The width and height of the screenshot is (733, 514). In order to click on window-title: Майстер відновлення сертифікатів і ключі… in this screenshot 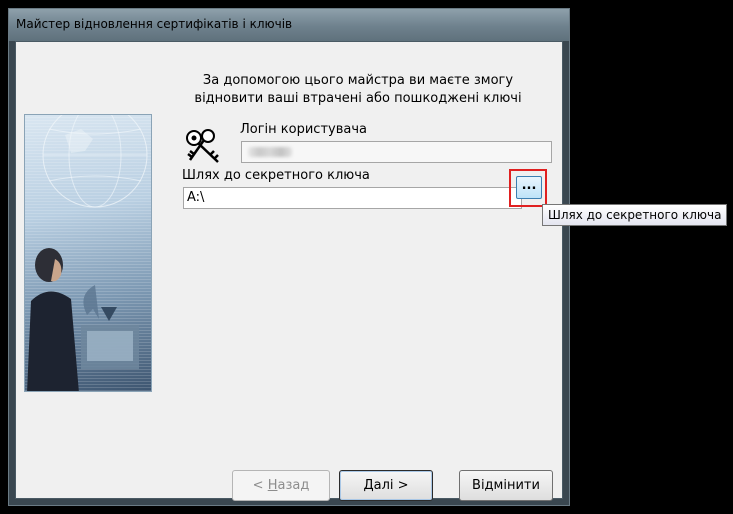, I will do `click(154, 24)`.